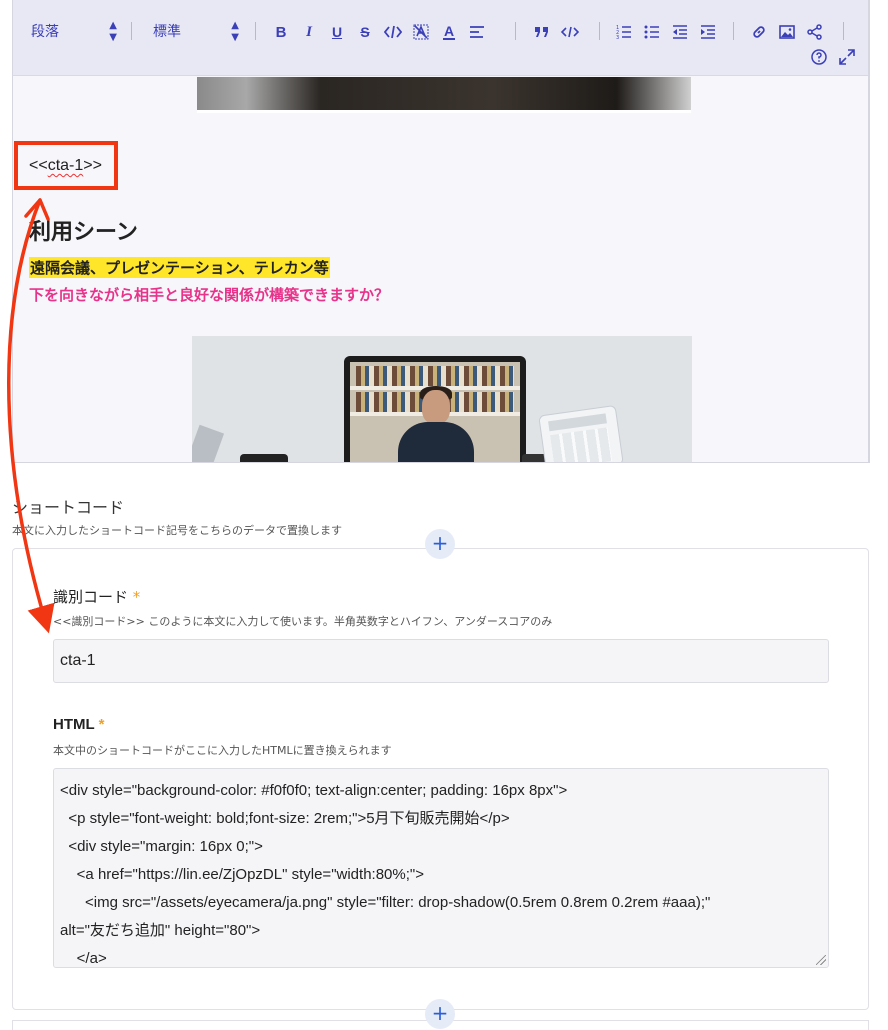 The width and height of the screenshot is (888, 1030). What do you see at coordinates (74, 724) in the screenshot?
I see `html-label-text: HTML` at bounding box center [74, 724].